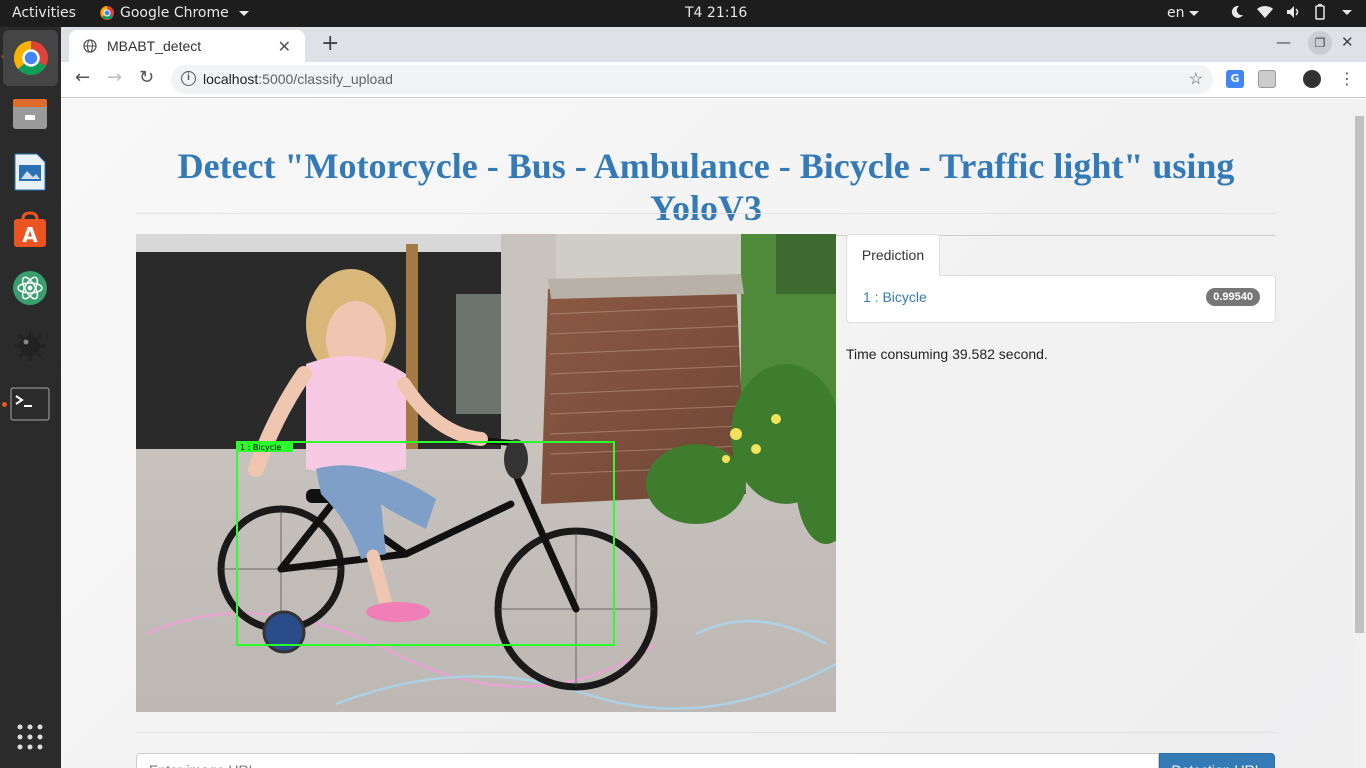 This screenshot has height=768, width=1366. What do you see at coordinates (713, 44) in the screenshot?
I see `tab-strip: MBABT_detect ✕ + — ❐ ✕` at bounding box center [713, 44].